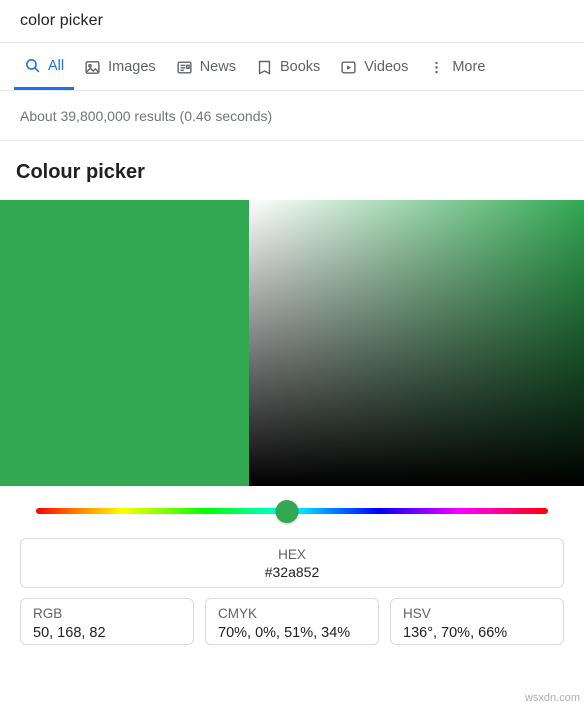 This screenshot has width=584, height=706. I want to click on book-icon, so click(264, 67).